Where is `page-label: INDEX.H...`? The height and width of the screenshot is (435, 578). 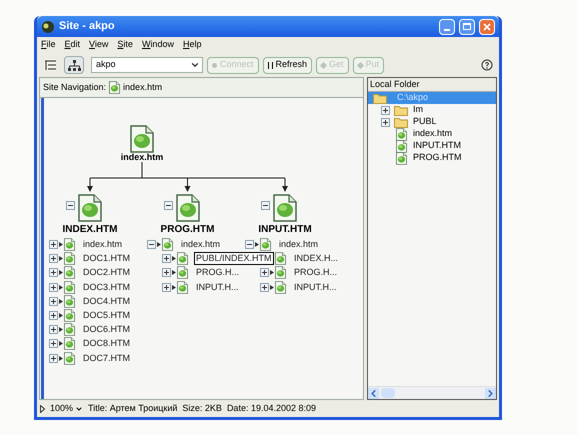
page-label: INDEX.H... is located at coordinates (316, 259).